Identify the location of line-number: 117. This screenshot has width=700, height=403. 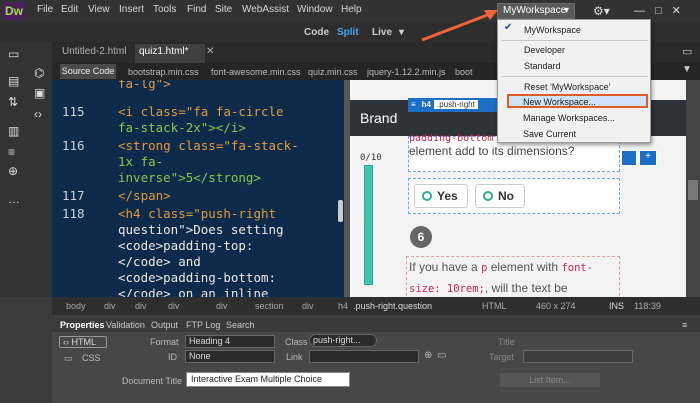
(73, 195).